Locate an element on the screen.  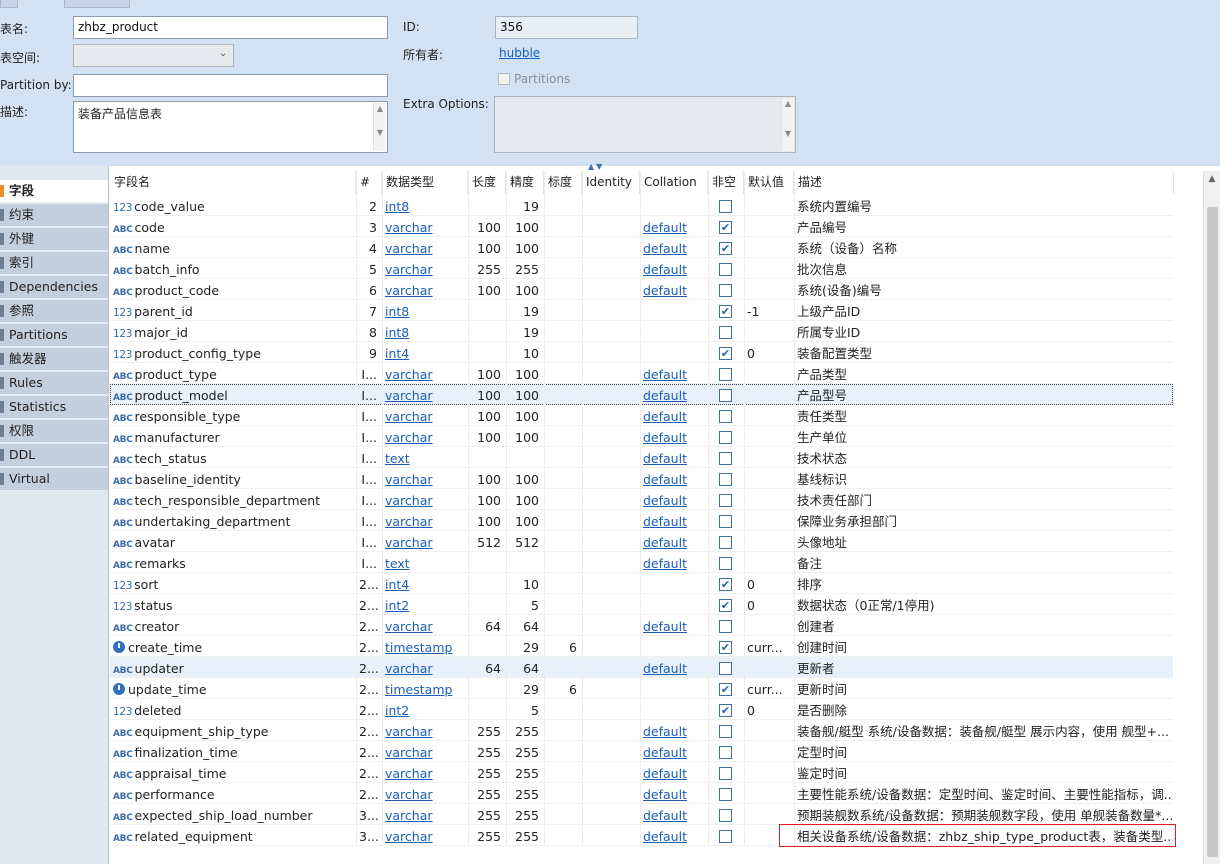
side-tab-2: 外键 is located at coordinates (54, 239).